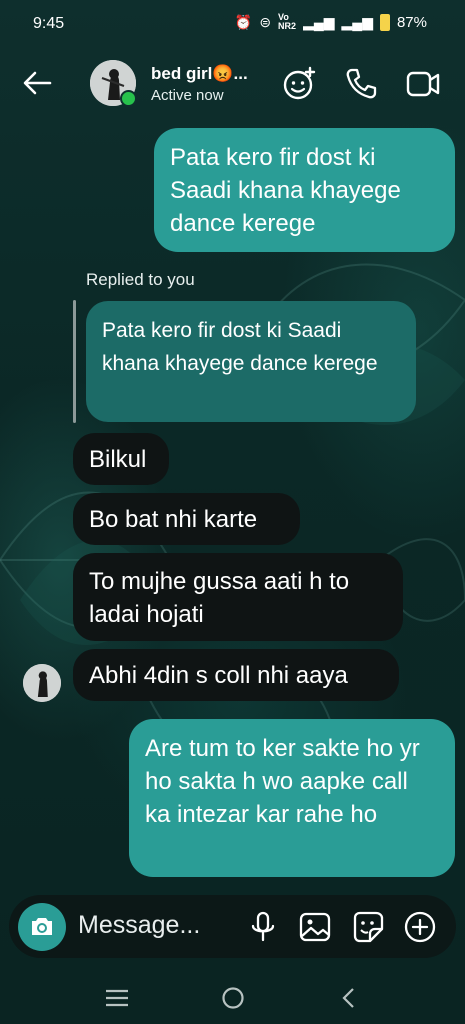 Image resolution: width=465 pixels, height=1024 pixels. I want to click on reply-quote-bar, so click(74, 361).